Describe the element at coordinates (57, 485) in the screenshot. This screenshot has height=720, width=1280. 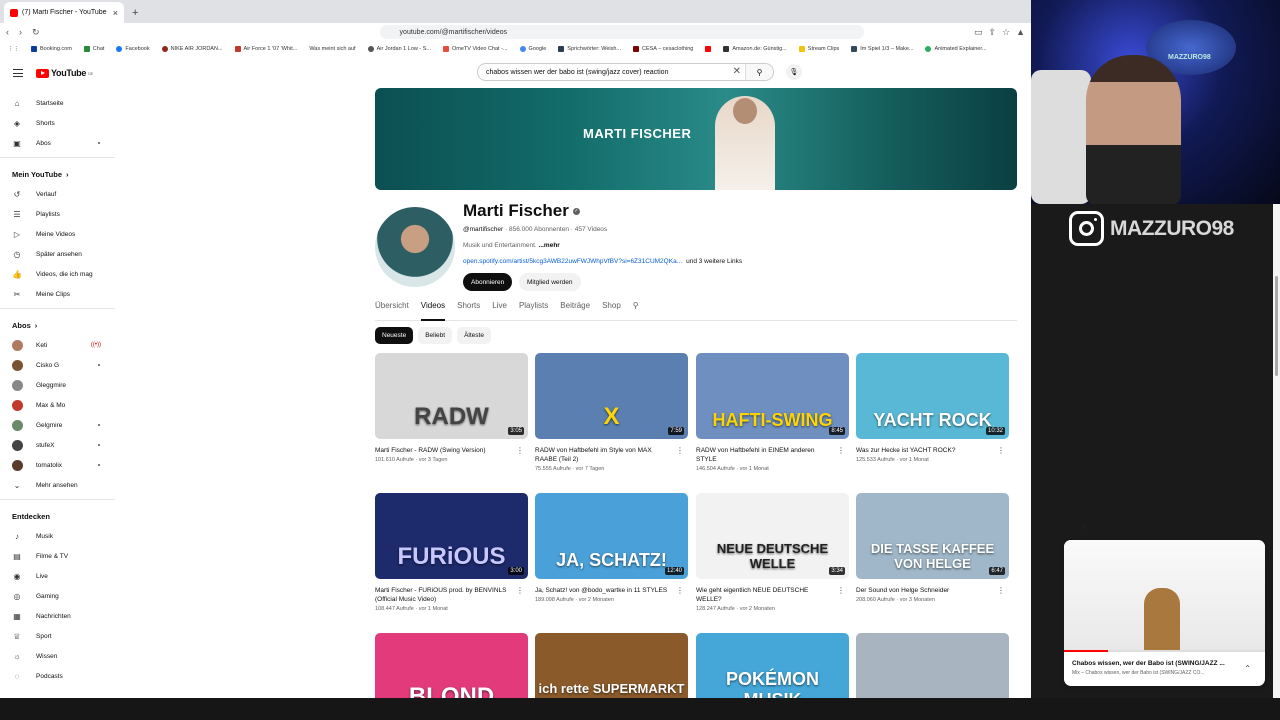
I see `sidebar-item-show-more: ⌄ Mehr ansehen` at that location.